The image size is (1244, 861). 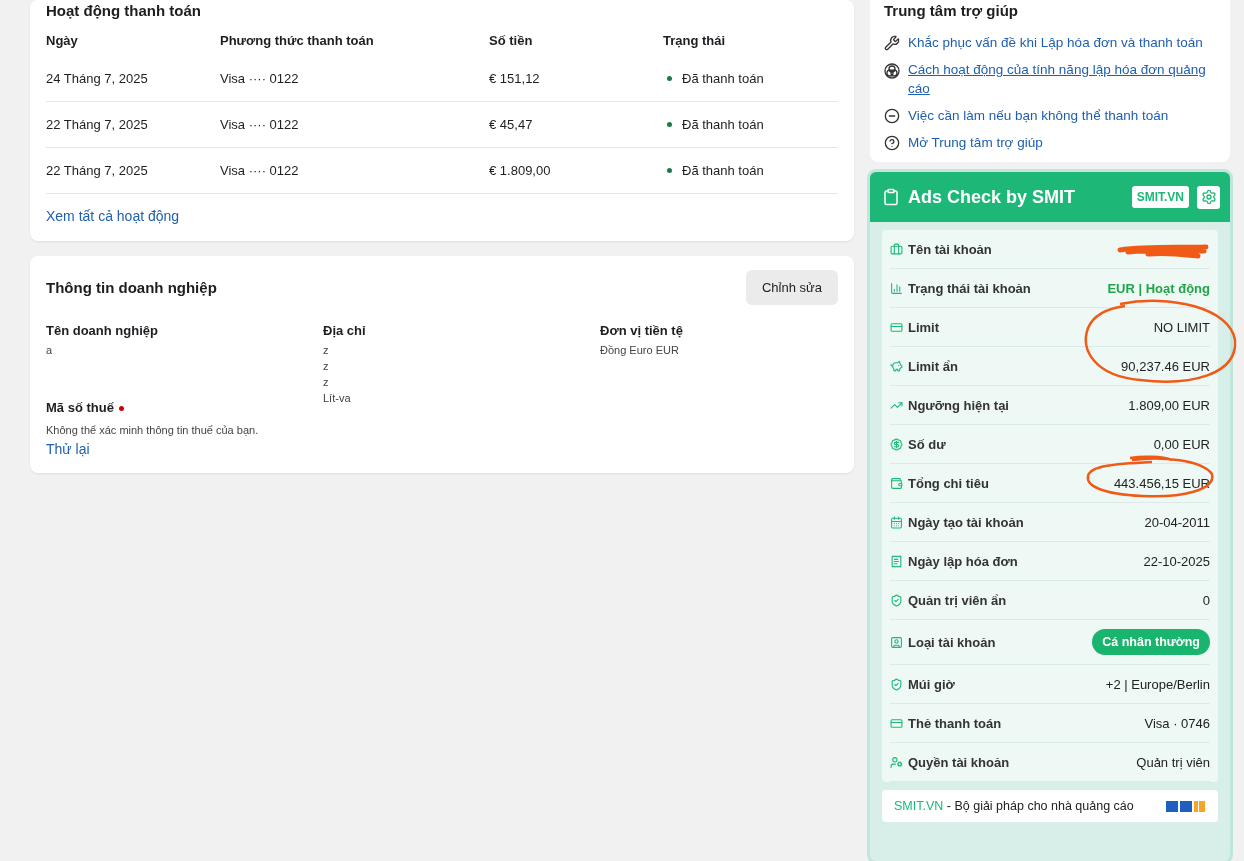 I want to click on info-label: Thẻ thanh toán, so click(x=955, y=723).